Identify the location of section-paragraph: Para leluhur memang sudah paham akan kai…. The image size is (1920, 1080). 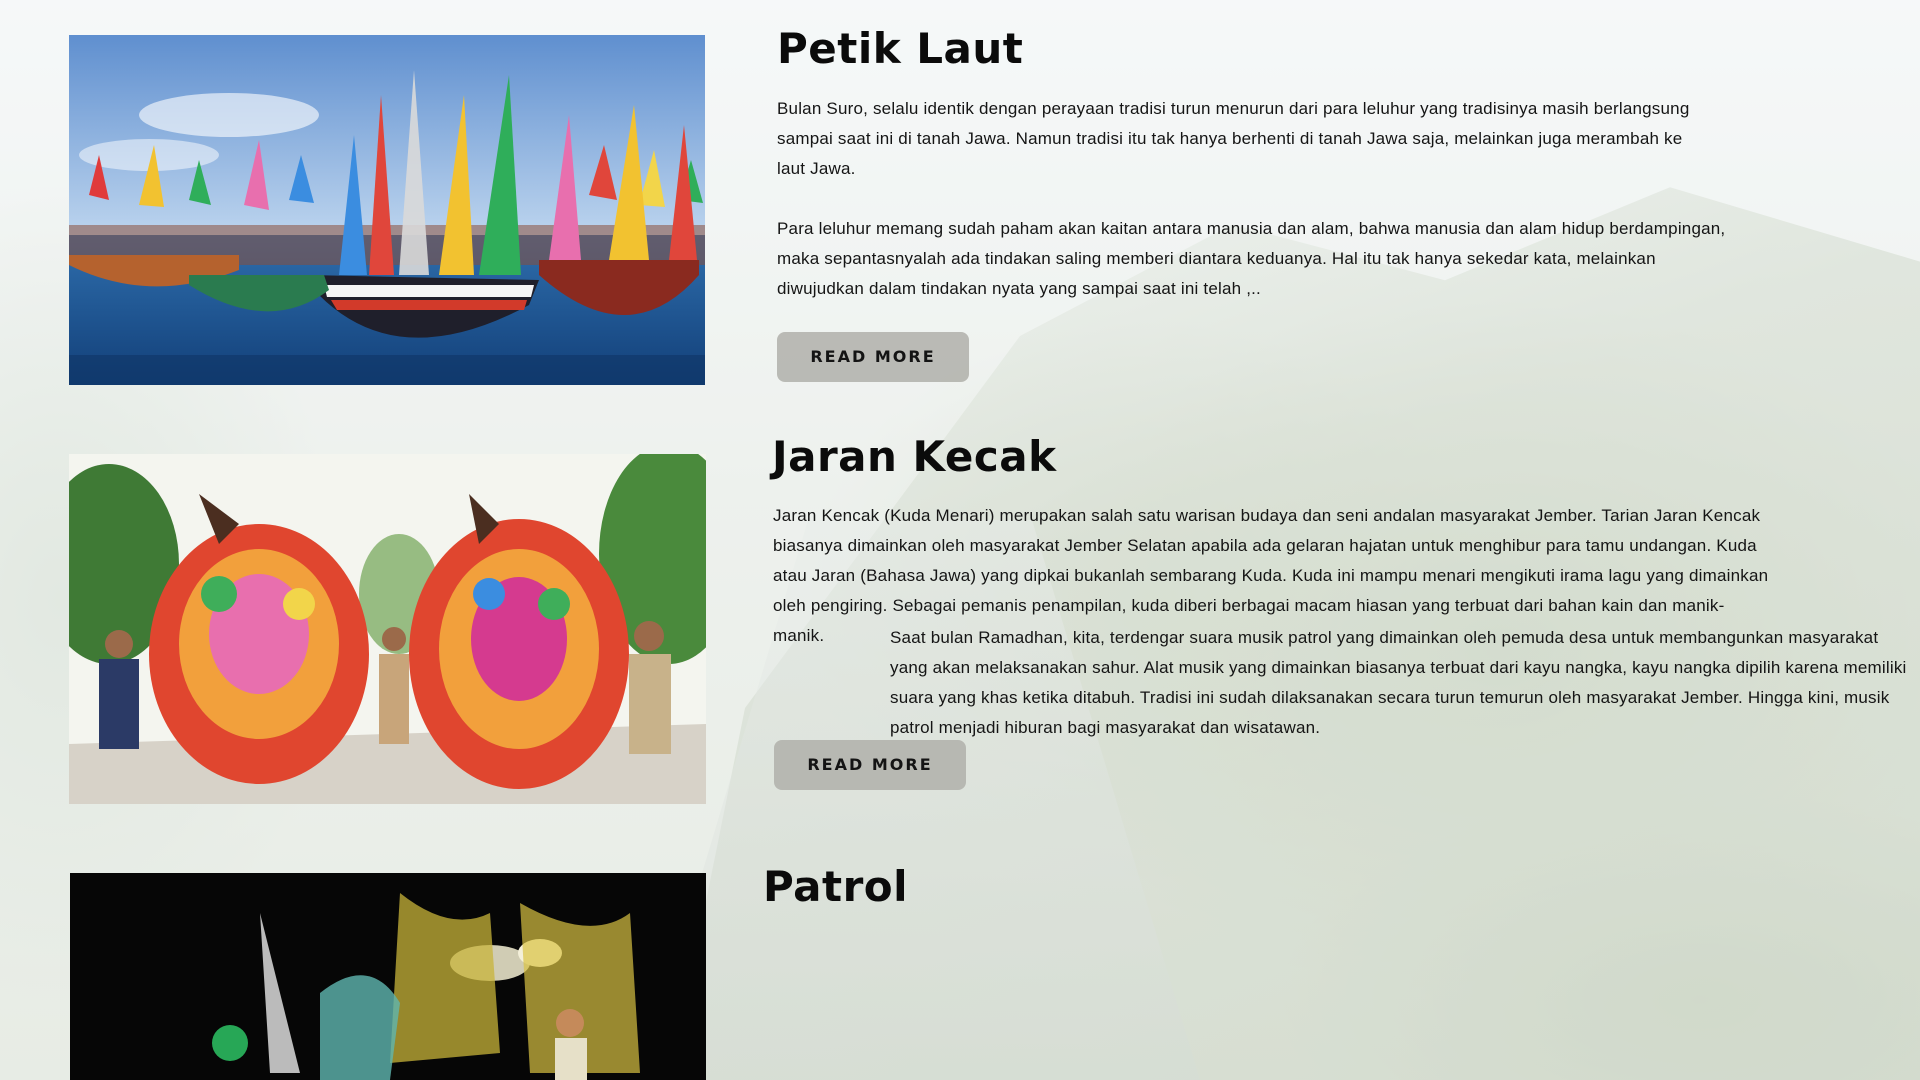
(1251, 258).